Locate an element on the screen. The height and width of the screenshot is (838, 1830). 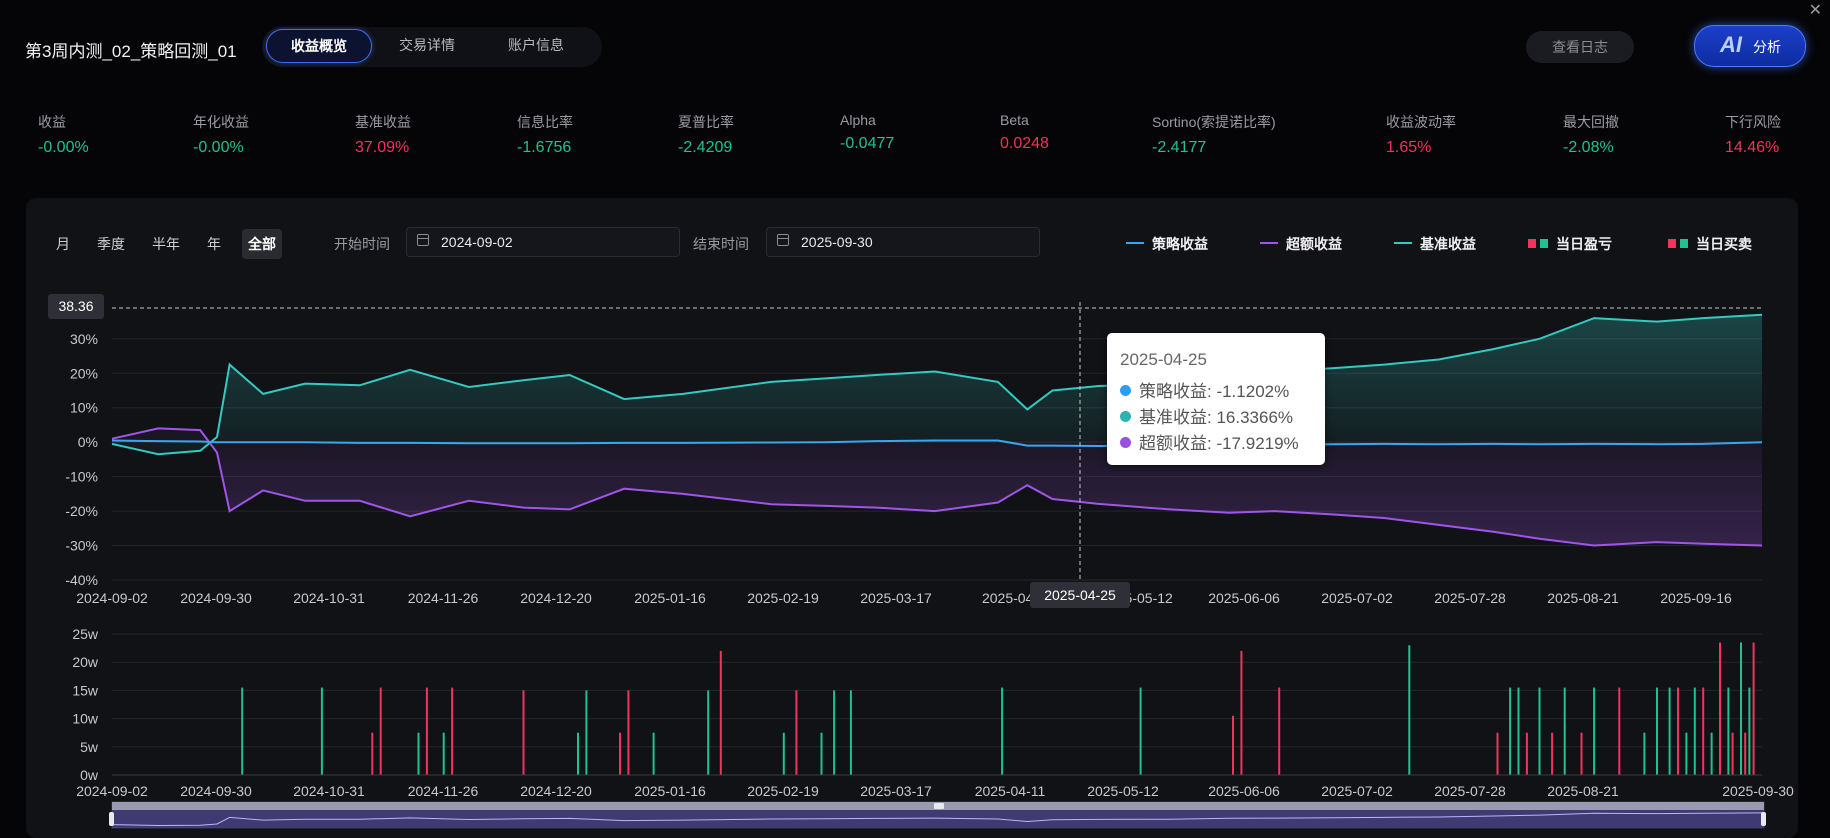
period-month: 月 is located at coordinates (63, 244).